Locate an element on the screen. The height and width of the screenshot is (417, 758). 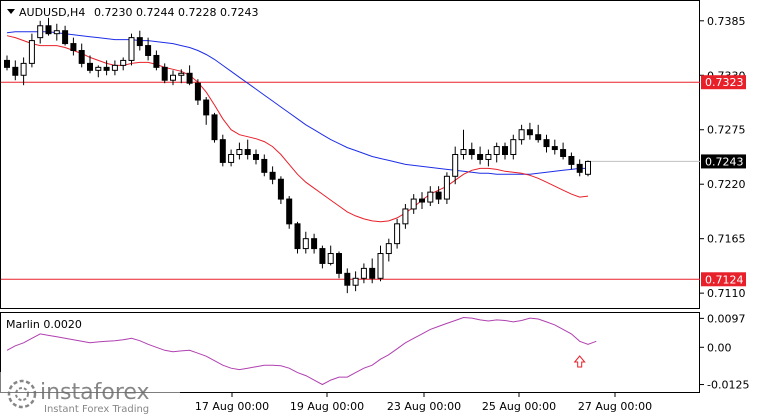
symbol-label: AUDUSD,H4 is located at coordinates (52, 12).